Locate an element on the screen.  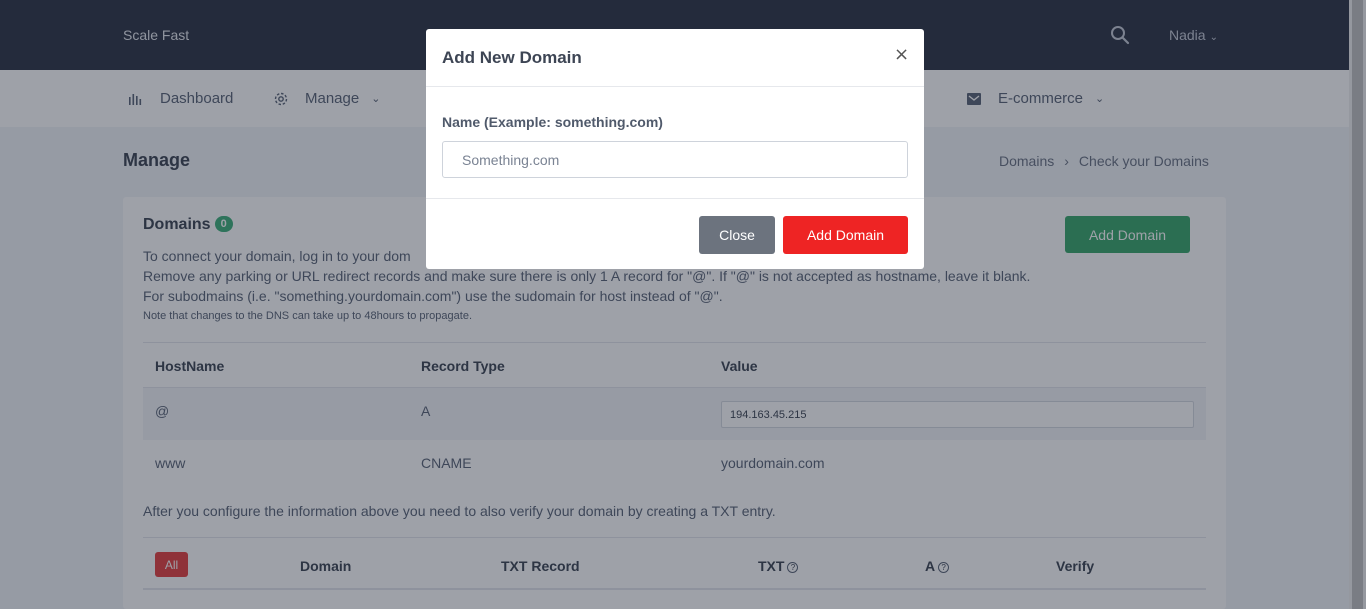
modal-footer: Close Add Domain is located at coordinates (675, 233).